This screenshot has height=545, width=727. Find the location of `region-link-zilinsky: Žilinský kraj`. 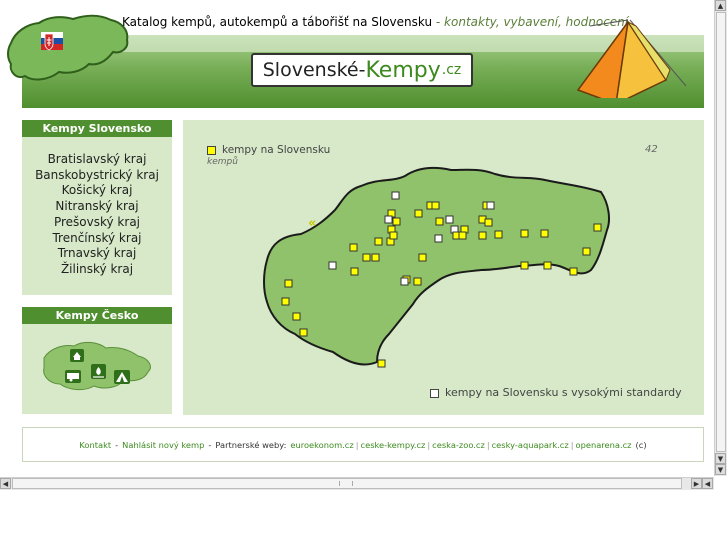

region-link-zilinsky: Žilinský kraj is located at coordinates (97, 270).